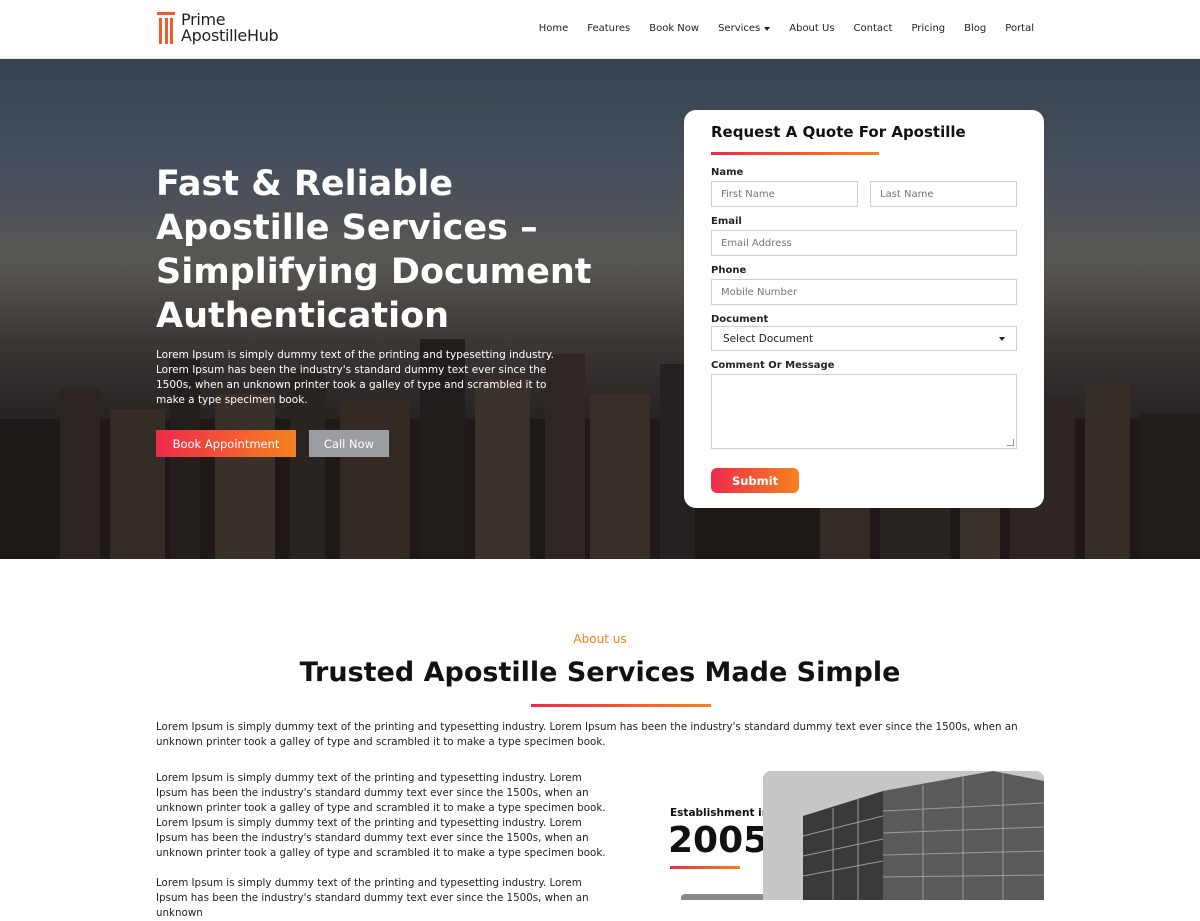  I want to click on about-kicker: About us, so click(600, 639).